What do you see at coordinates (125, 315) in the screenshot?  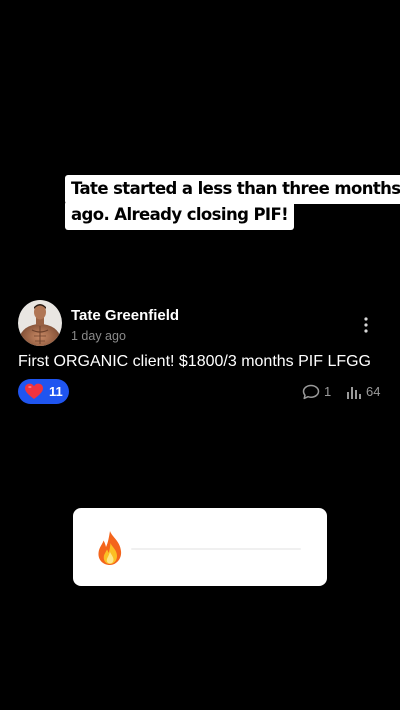 I see `author-name: Tate Greenfield` at bounding box center [125, 315].